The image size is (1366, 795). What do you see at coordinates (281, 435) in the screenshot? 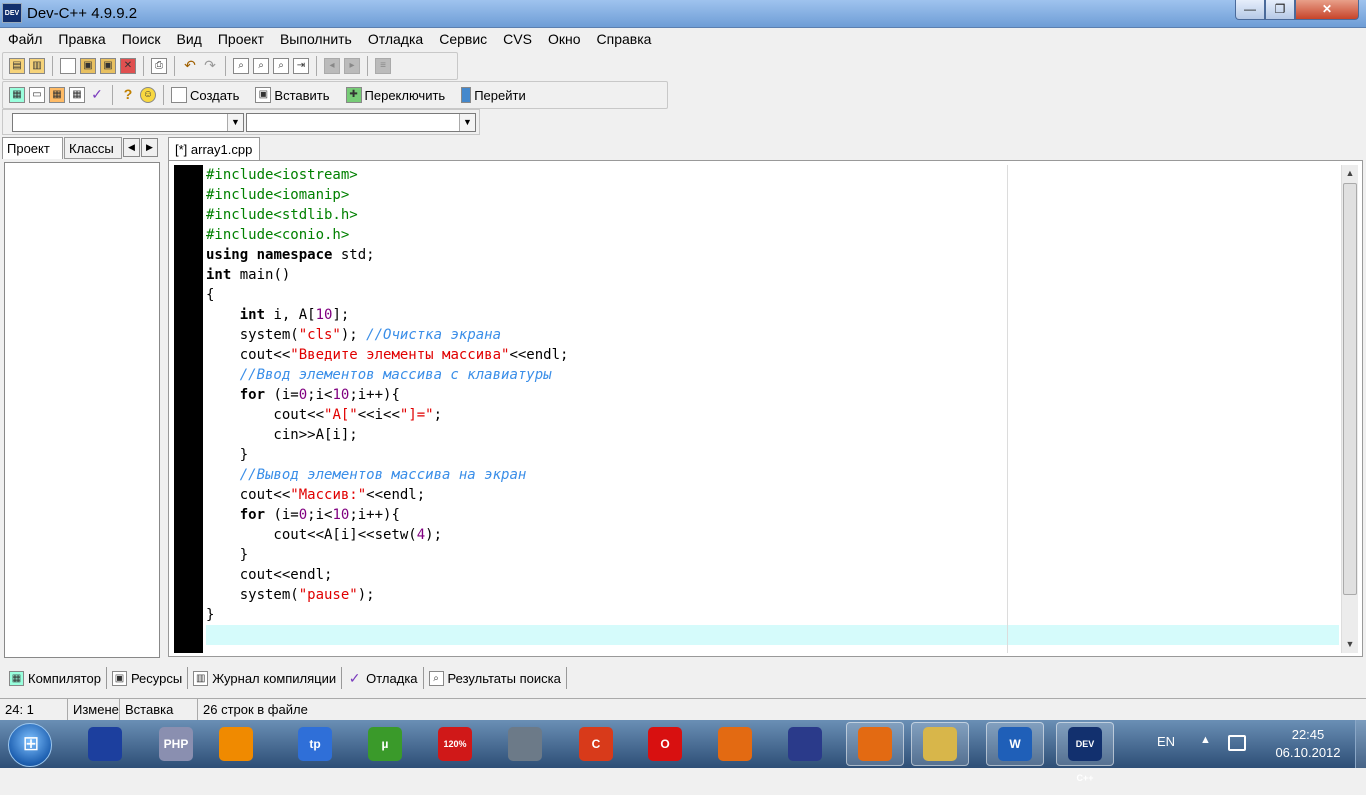
I see `code-line: cin>>A[i];` at bounding box center [281, 435].